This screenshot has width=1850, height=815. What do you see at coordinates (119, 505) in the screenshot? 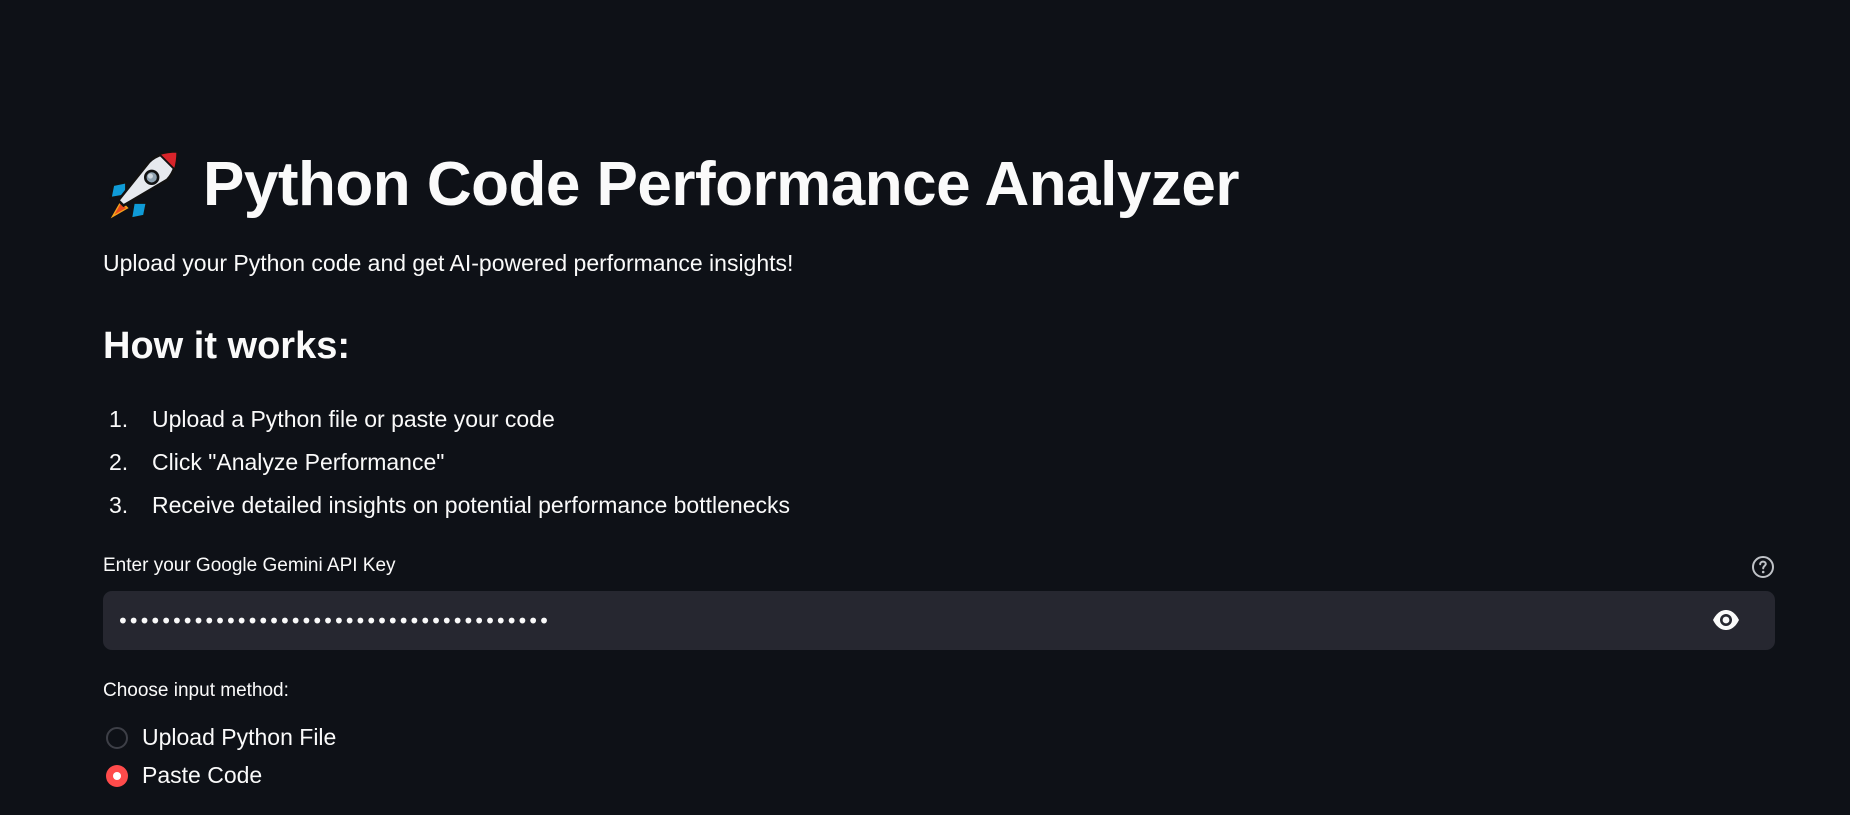
I see `step-number: 3.` at bounding box center [119, 505].